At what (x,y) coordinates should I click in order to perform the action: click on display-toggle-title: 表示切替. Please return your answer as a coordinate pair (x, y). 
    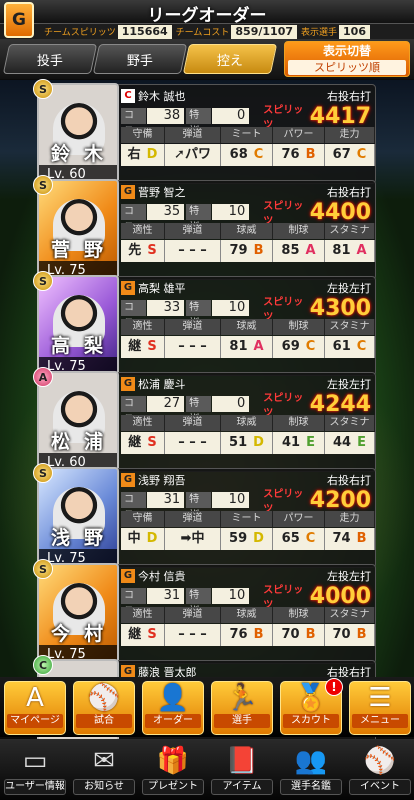
    Looking at the image, I should click on (346, 51).